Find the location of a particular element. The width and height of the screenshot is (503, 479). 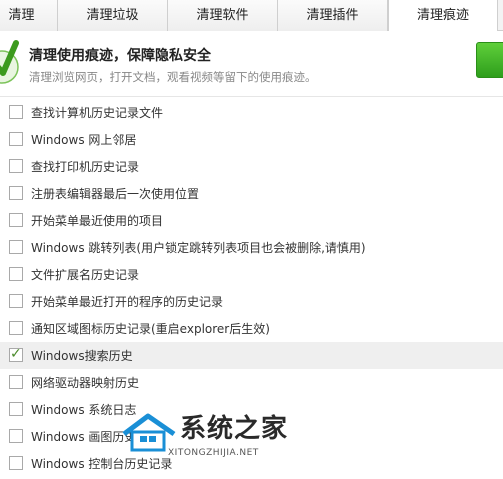

list-item: ✓网络驱动器映射历史 is located at coordinates (251, 382).